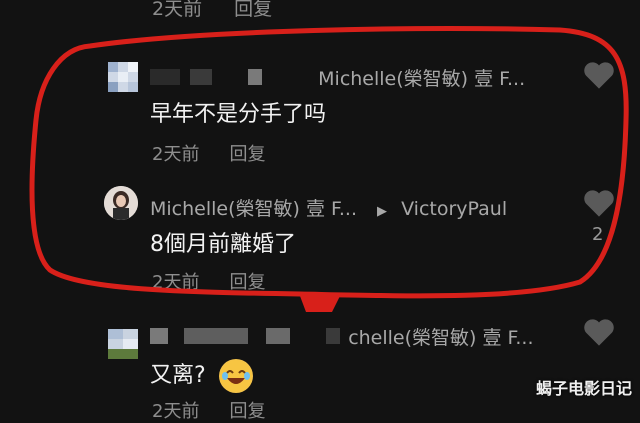  I want to click on comment-text: 早年不是分手了吗, so click(238, 114).